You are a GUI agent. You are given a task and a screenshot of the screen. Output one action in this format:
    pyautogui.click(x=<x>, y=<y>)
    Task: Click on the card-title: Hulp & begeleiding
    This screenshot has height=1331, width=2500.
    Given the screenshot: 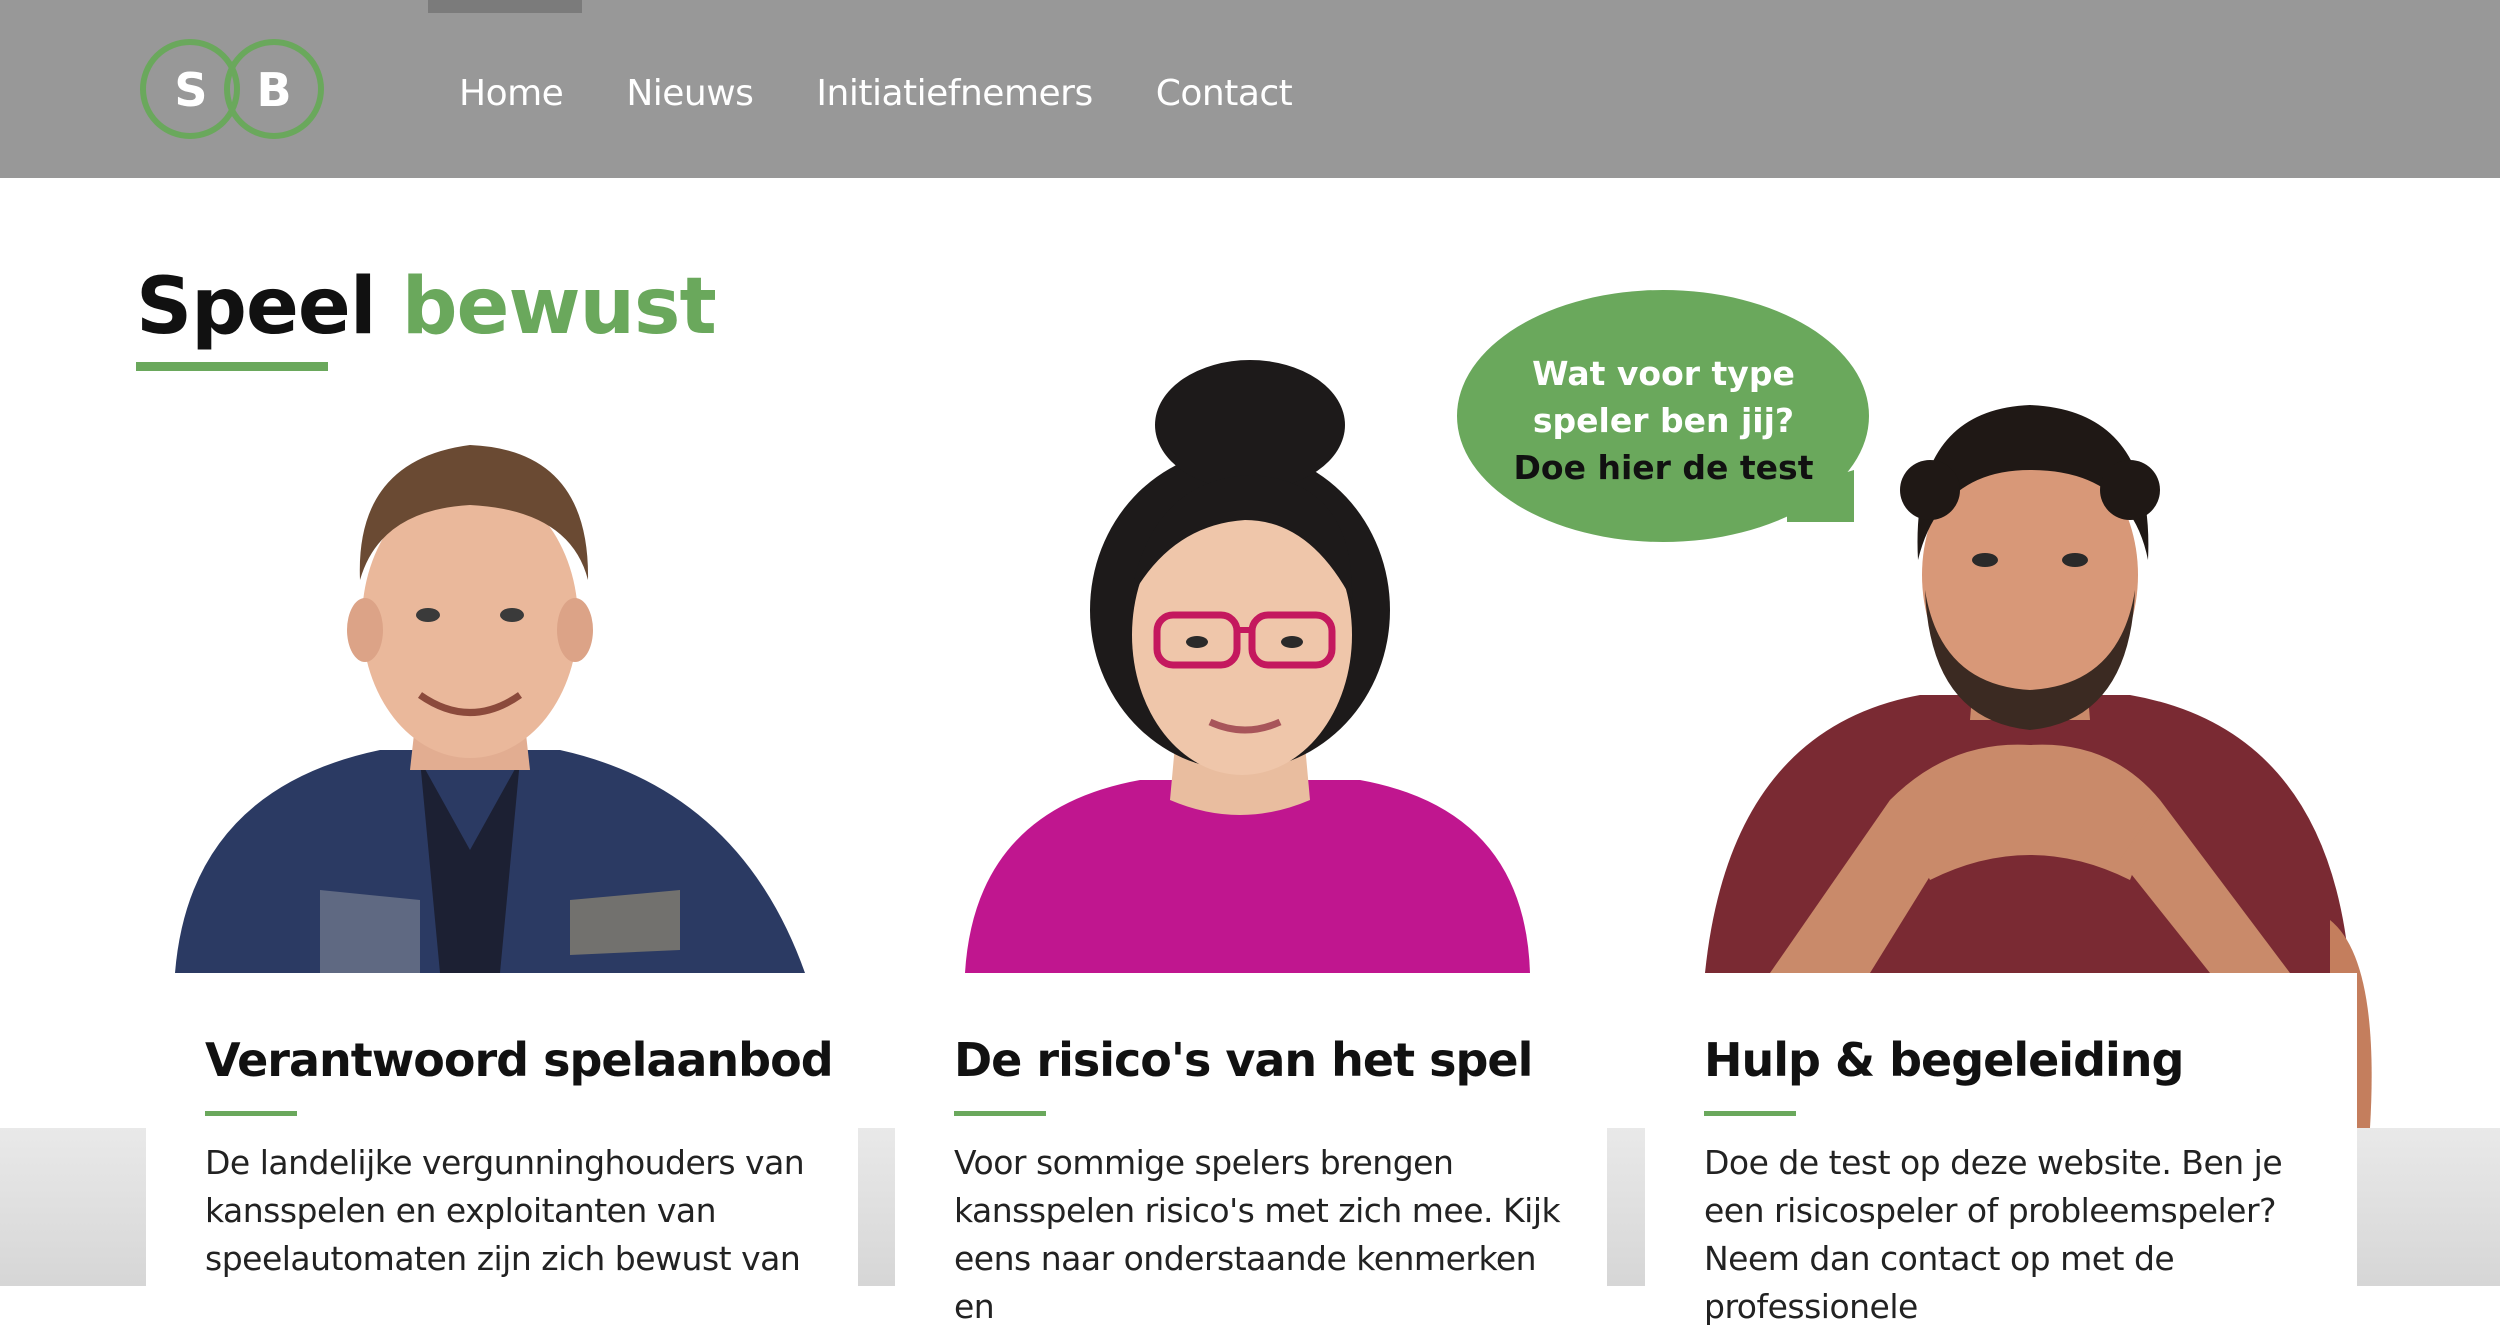 What is the action you would take?
    pyautogui.click(x=1944, y=1060)
    